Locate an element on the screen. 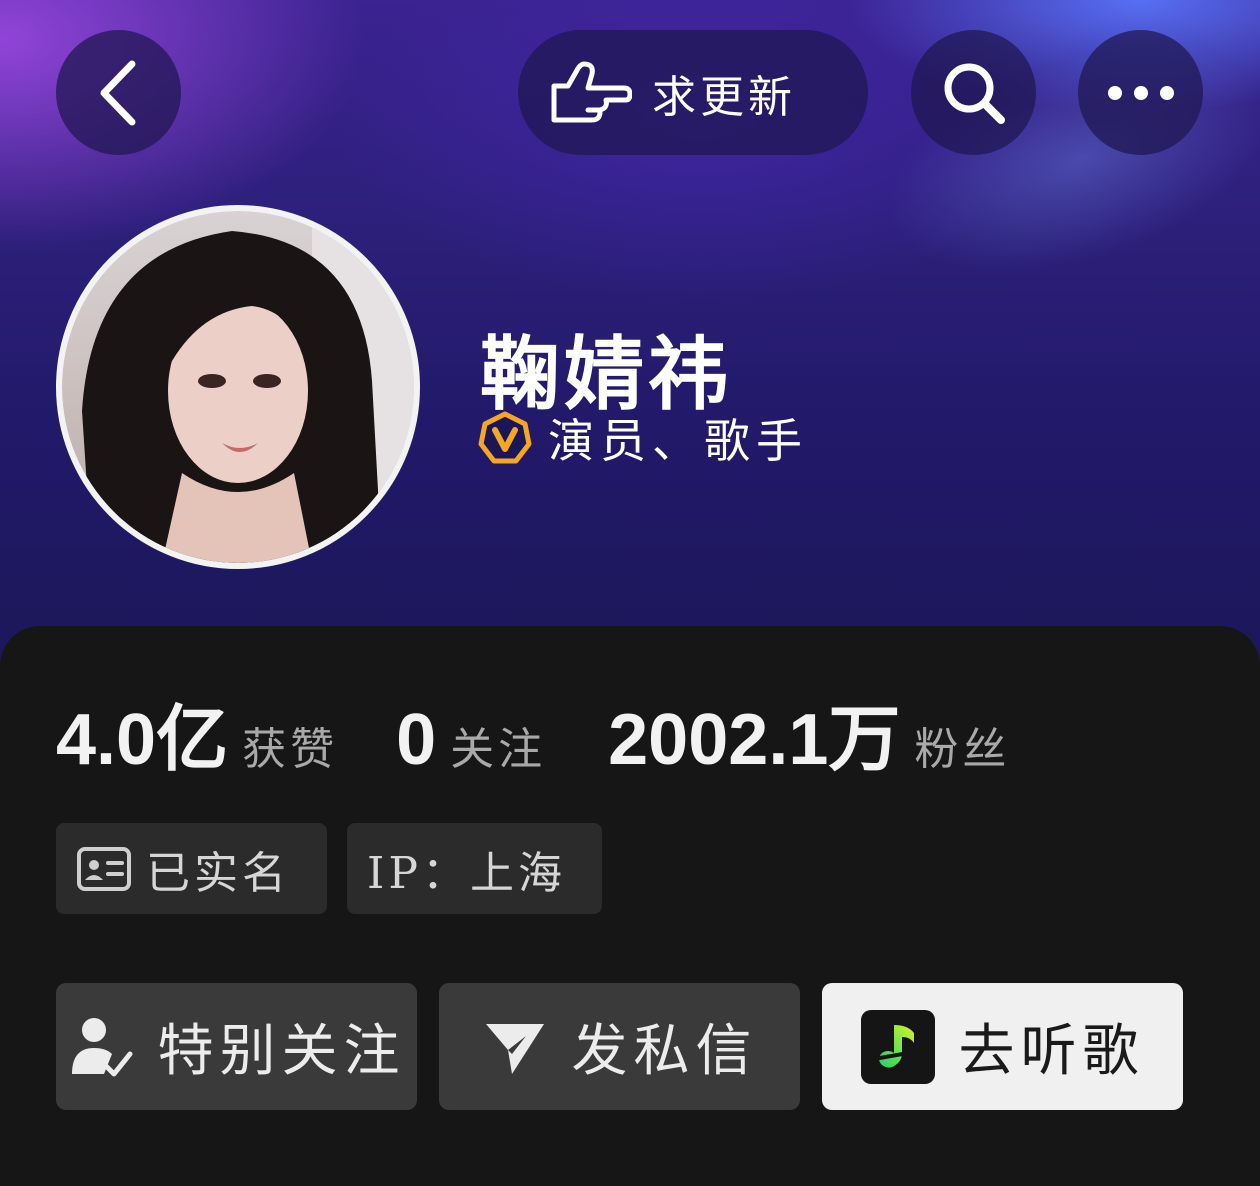 Image resolution: width=1260 pixels, height=1186 pixels. chevron-left-icon is located at coordinates (117, 92).